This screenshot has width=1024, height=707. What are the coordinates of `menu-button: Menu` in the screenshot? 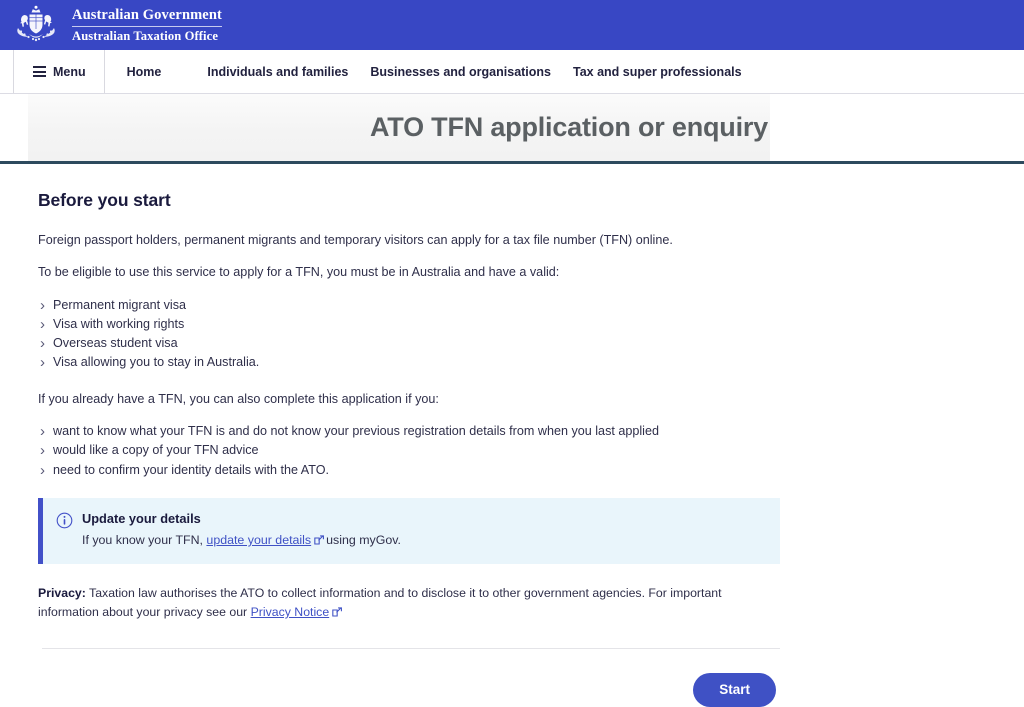 It's located at (59, 71).